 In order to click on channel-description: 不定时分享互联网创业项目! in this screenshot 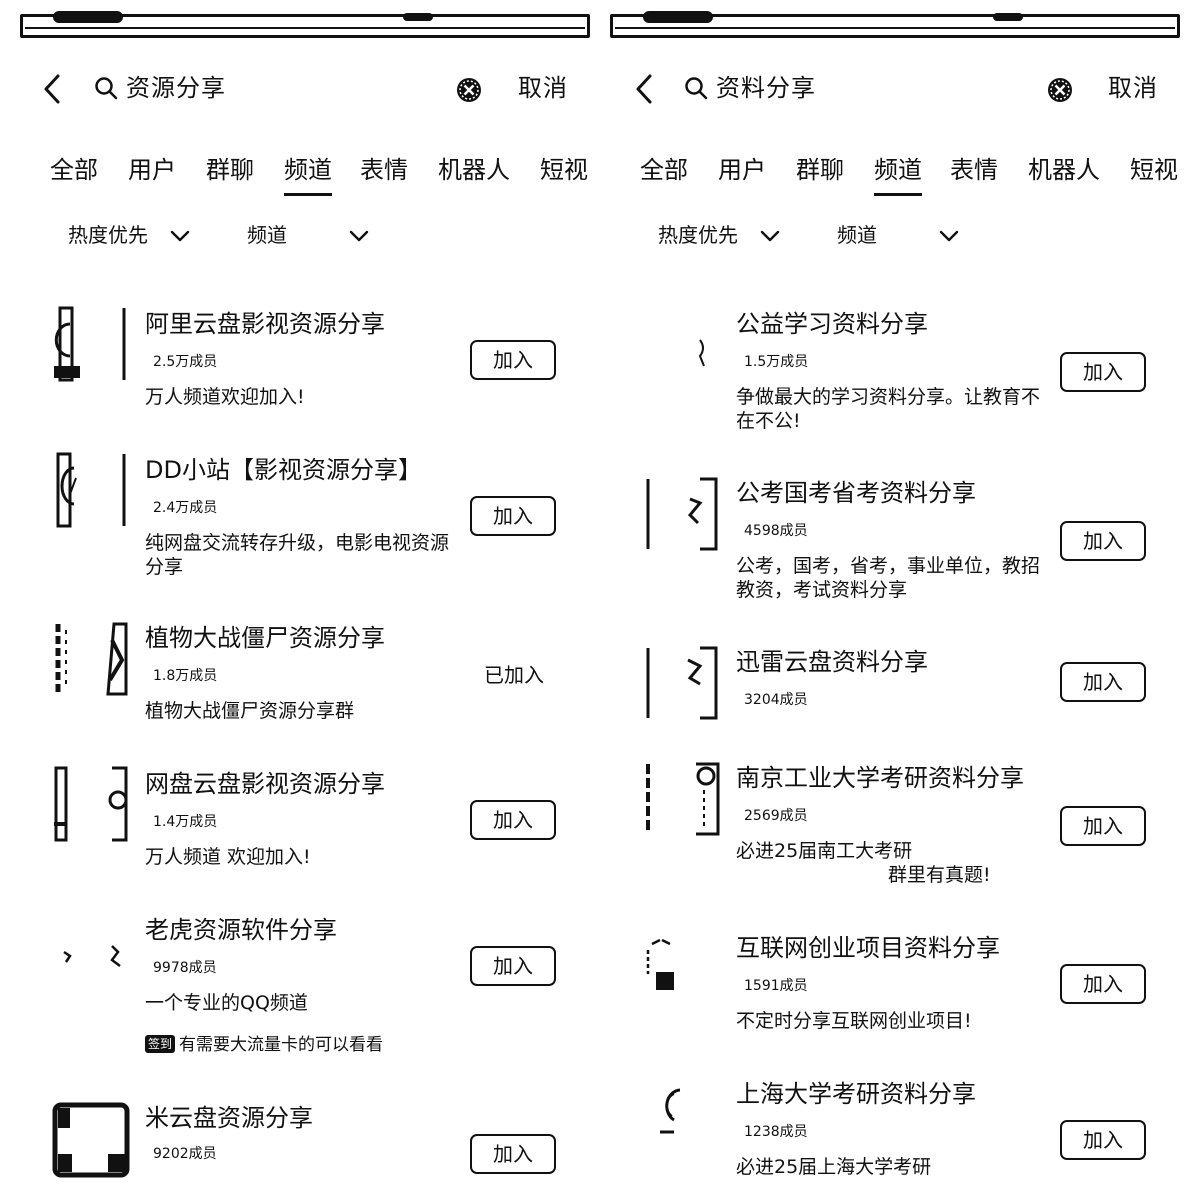, I will do `click(854, 1021)`.